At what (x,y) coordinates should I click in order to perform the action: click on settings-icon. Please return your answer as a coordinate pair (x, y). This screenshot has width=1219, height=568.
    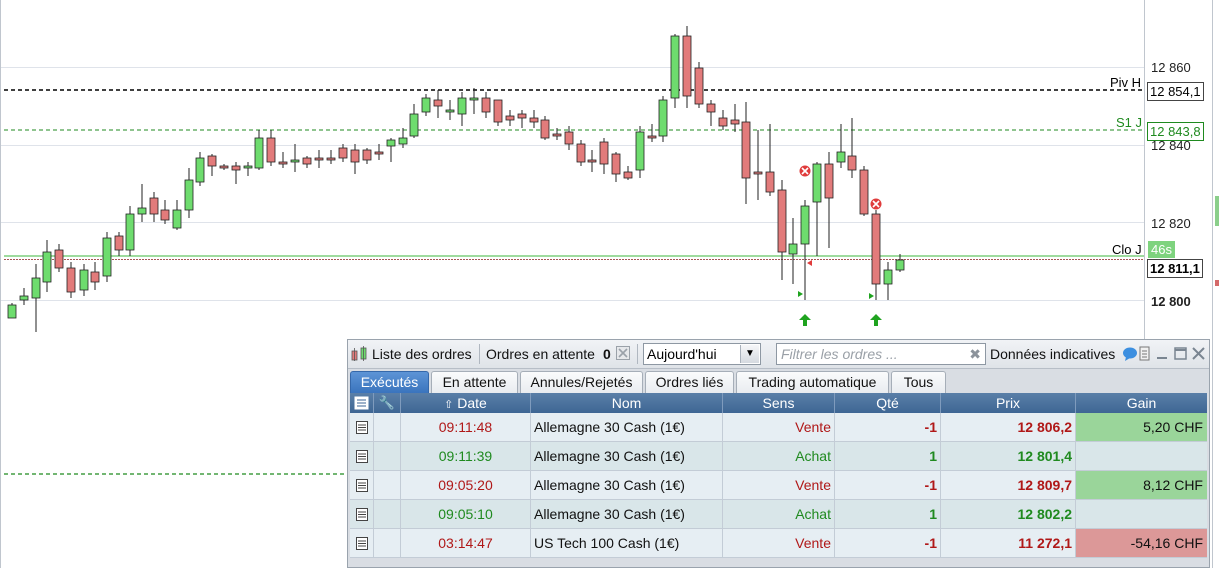
    Looking at the image, I should click on (1145, 354).